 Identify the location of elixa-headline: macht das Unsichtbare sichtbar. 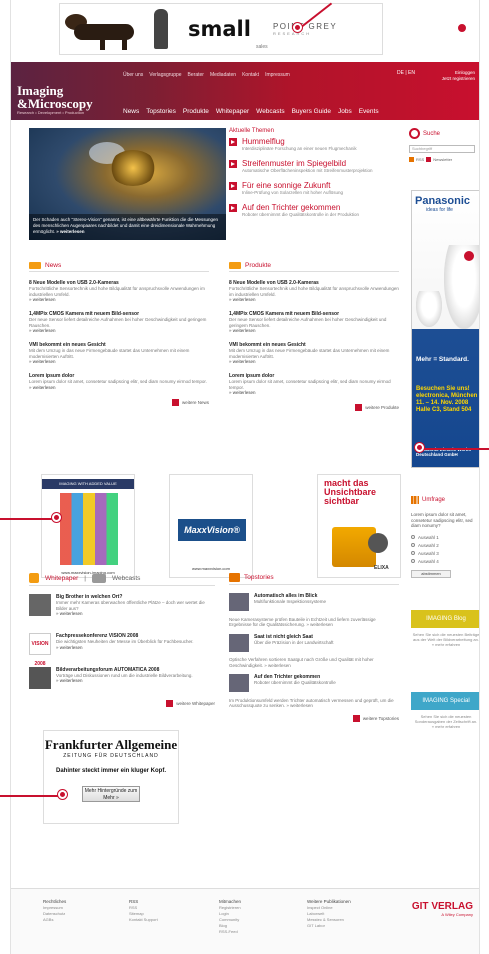
(350, 492).